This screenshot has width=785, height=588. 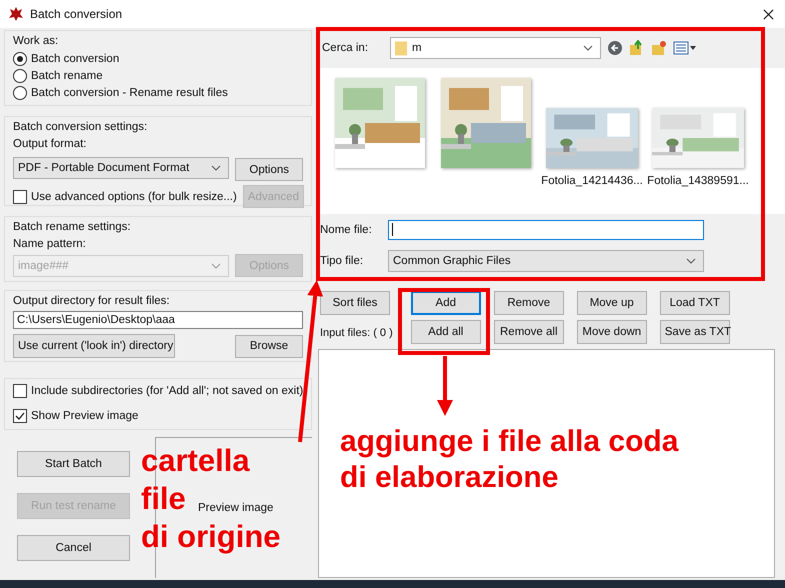 What do you see at coordinates (495, 48) in the screenshot?
I see `folder-dropdown: m` at bounding box center [495, 48].